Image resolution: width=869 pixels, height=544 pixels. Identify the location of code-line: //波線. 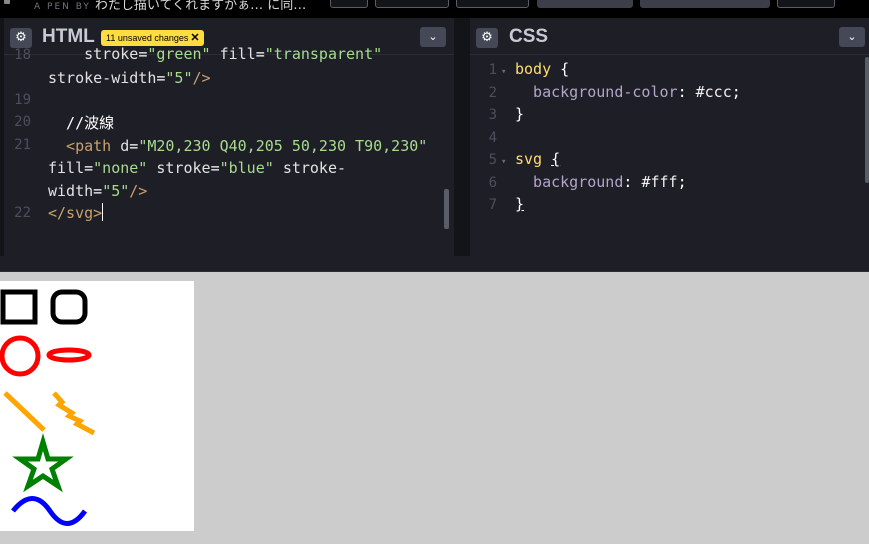
(81, 123).